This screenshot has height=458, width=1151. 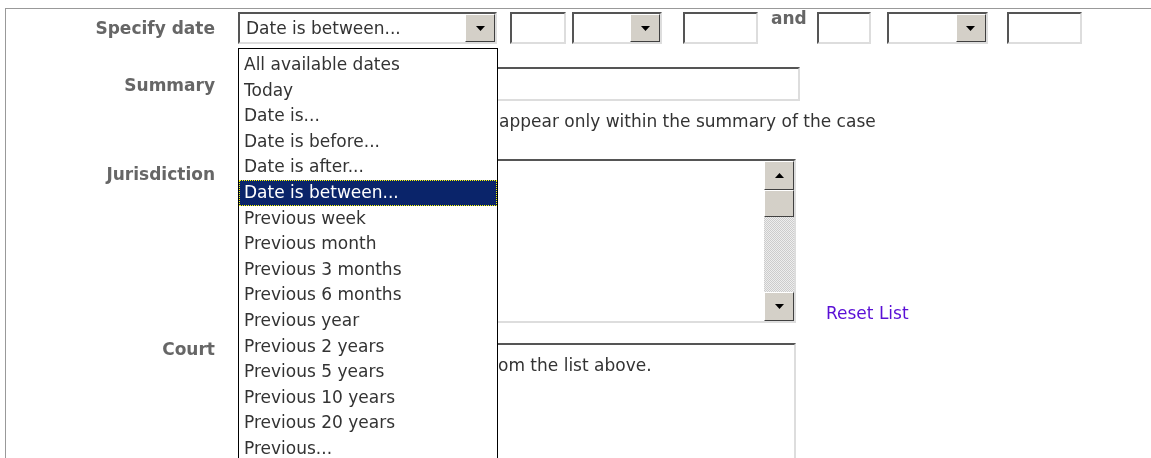 I want to click on dropdown-option: Previous 3 months, so click(x=368, y=269).